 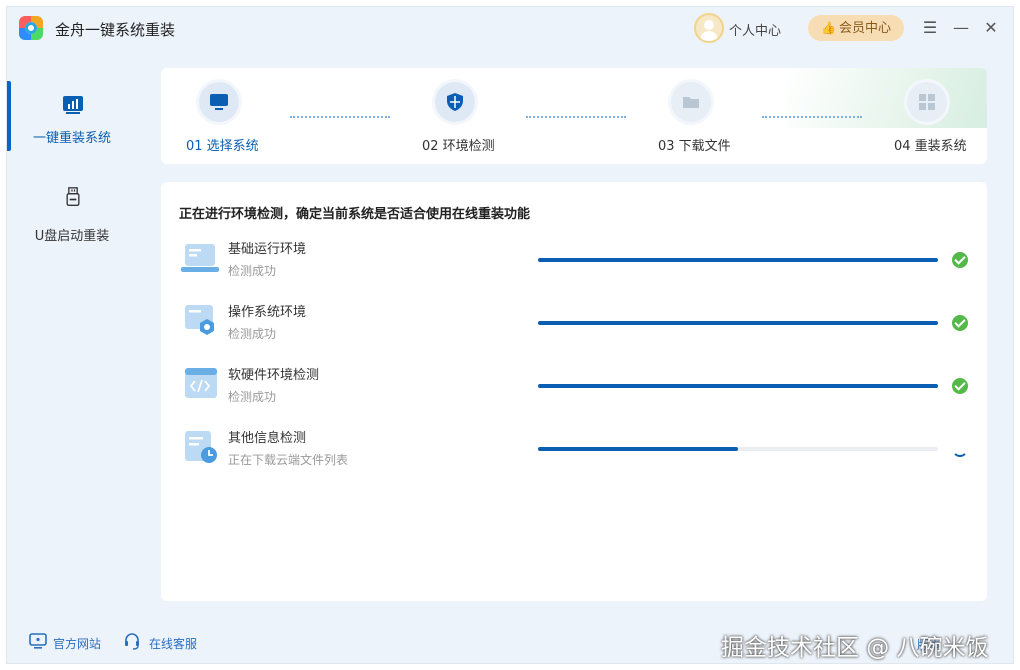 What do you see at coordinates (355, 214) in the screenshot?
I see `check-heading: 正在进行环境检测，确定当前系统是否适合使用在线重装功能` at bounding box center [355, 214].